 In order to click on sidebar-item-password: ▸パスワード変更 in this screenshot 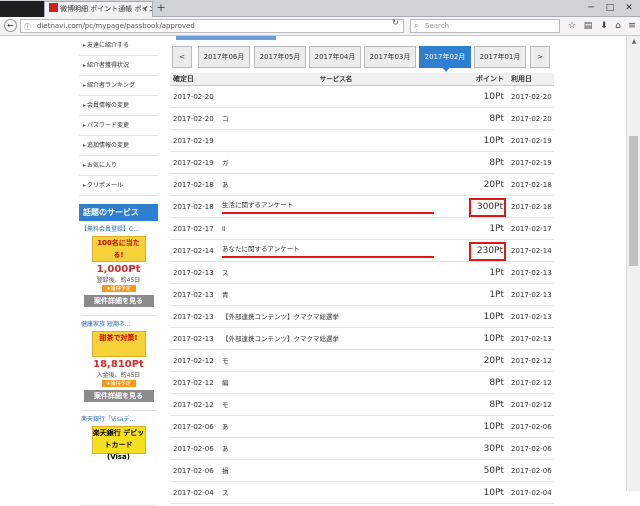, I will do `click(118, 126)`.